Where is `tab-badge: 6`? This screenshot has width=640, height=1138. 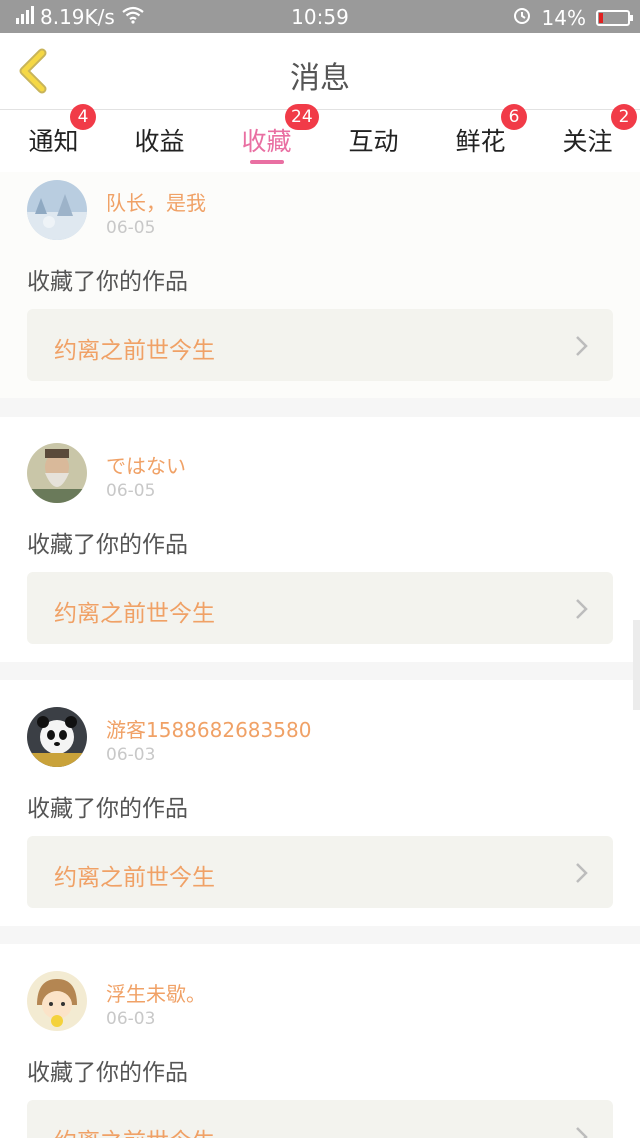
tab-badge: 6 is located at coordinates (514, 117).